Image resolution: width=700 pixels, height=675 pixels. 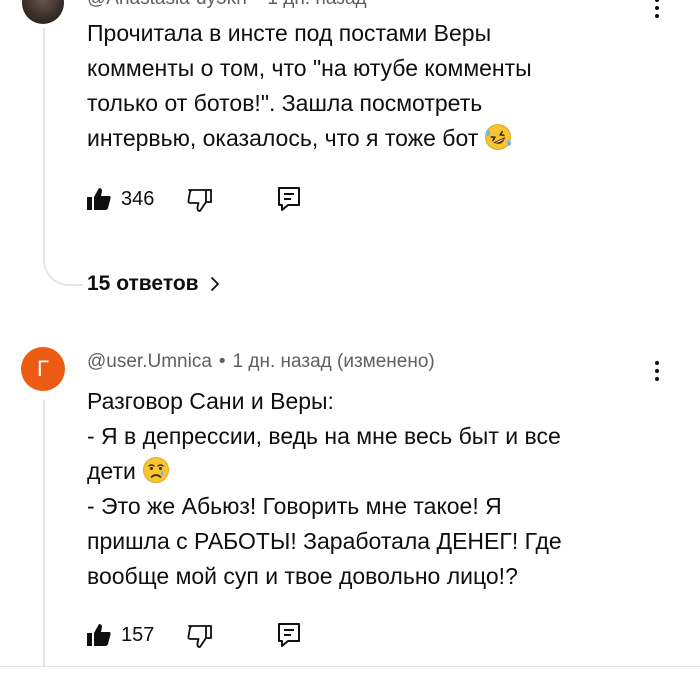 What do you see at coordinates (138, 199) in the screenshot?
I see `like-count: 346` at bounding box center [138, 199].